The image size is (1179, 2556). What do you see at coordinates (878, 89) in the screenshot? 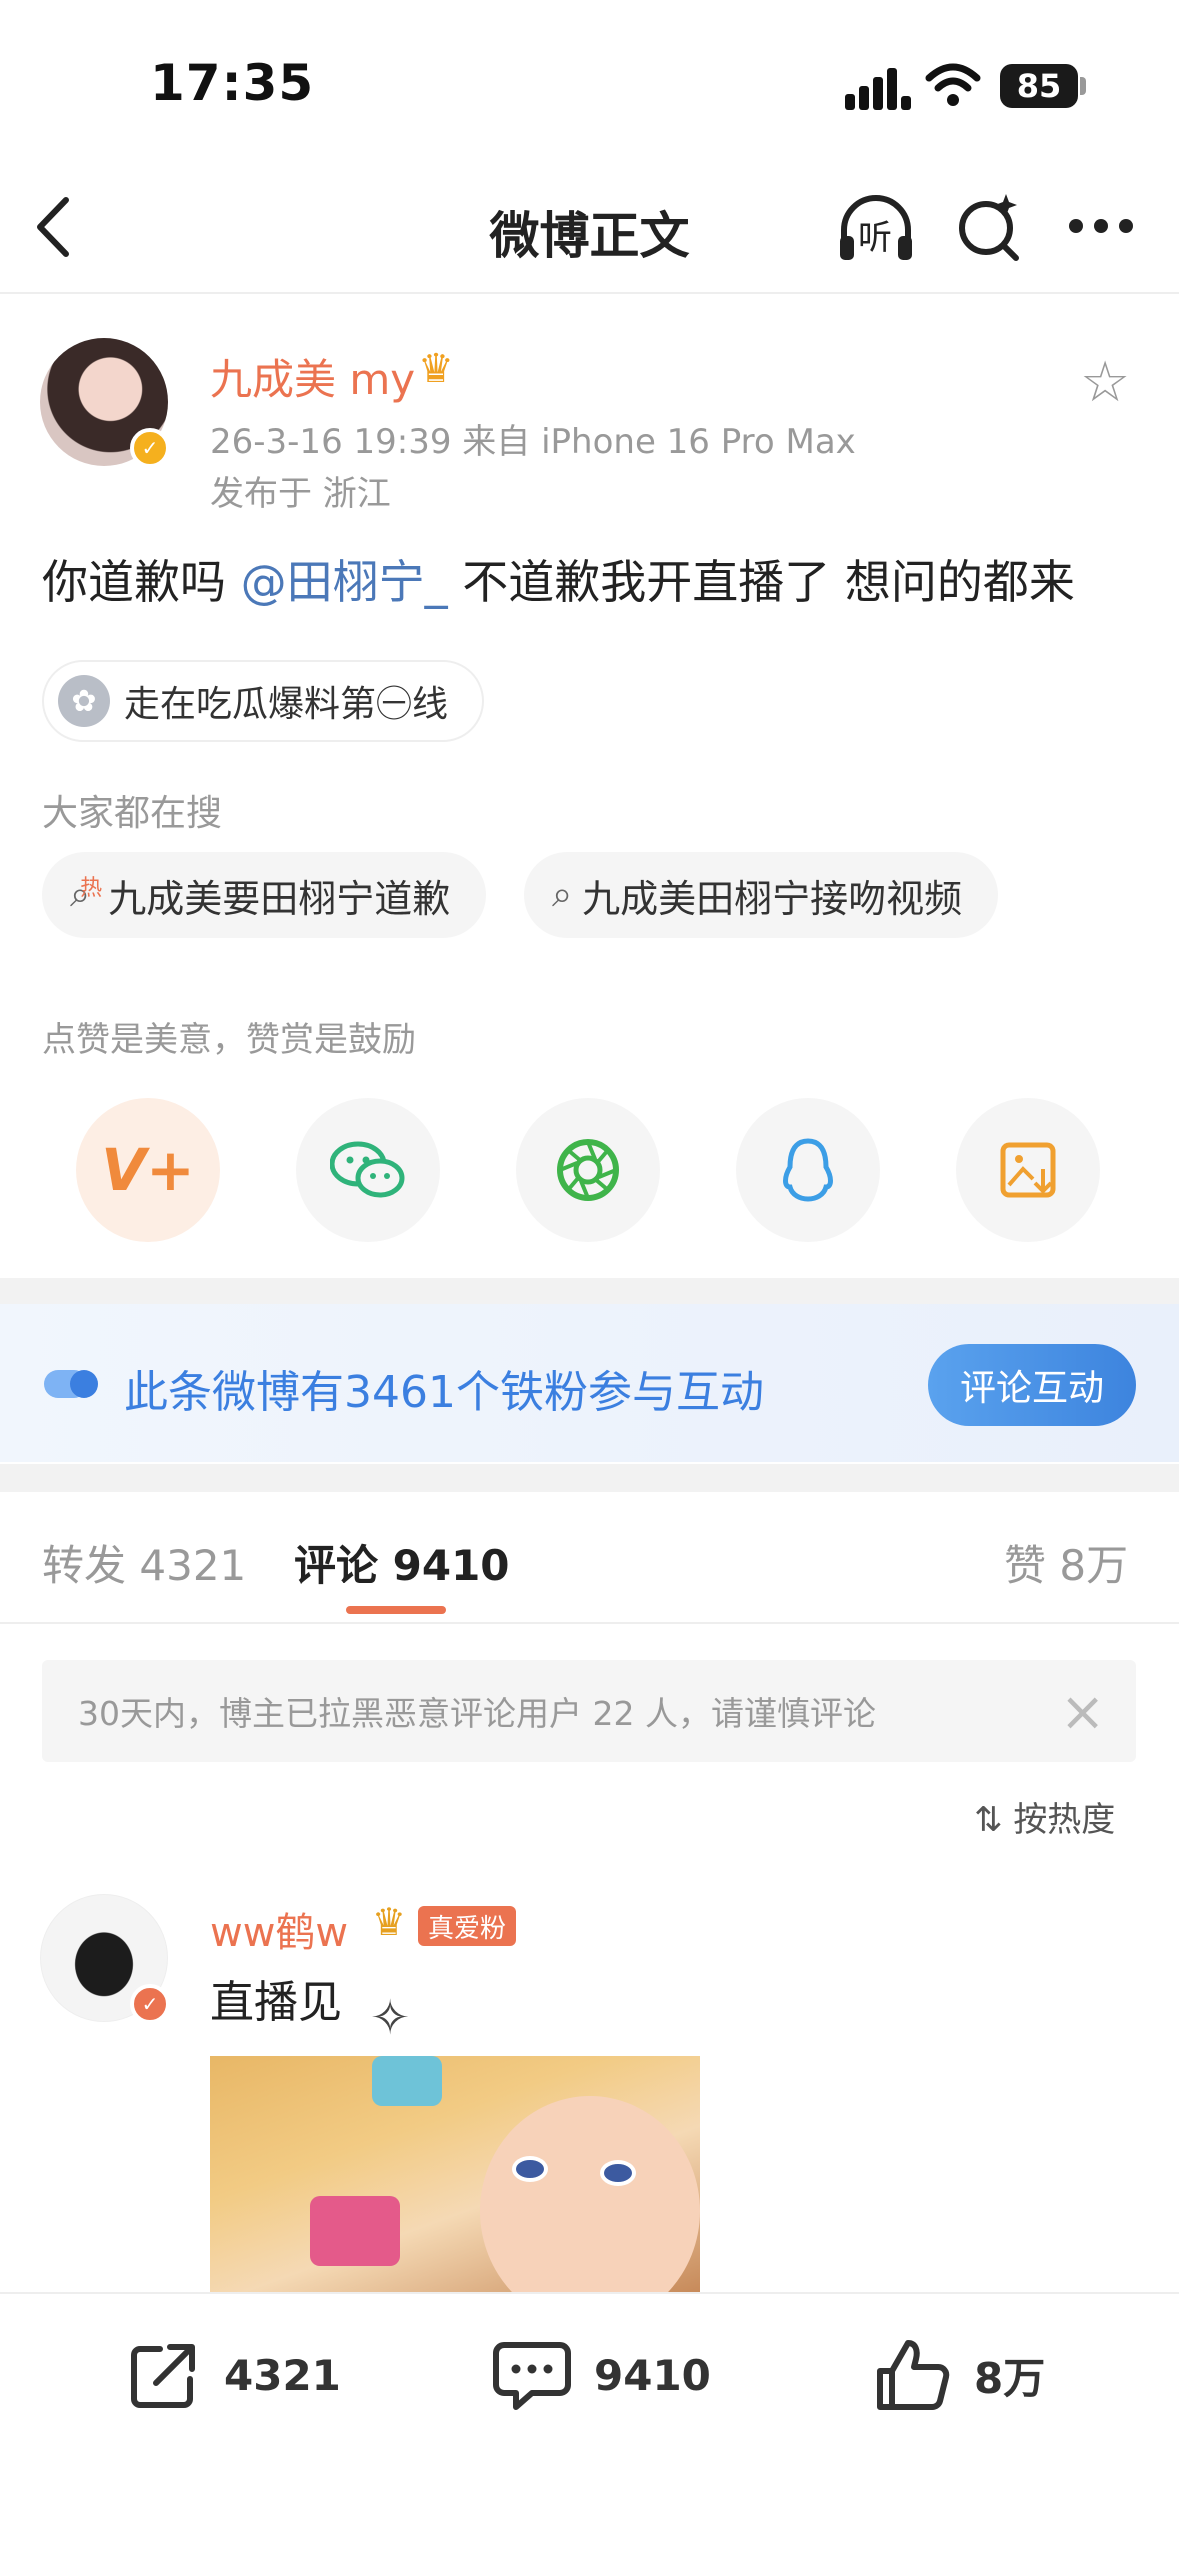
I see `signal-icon` at bounding box center [878, 89].